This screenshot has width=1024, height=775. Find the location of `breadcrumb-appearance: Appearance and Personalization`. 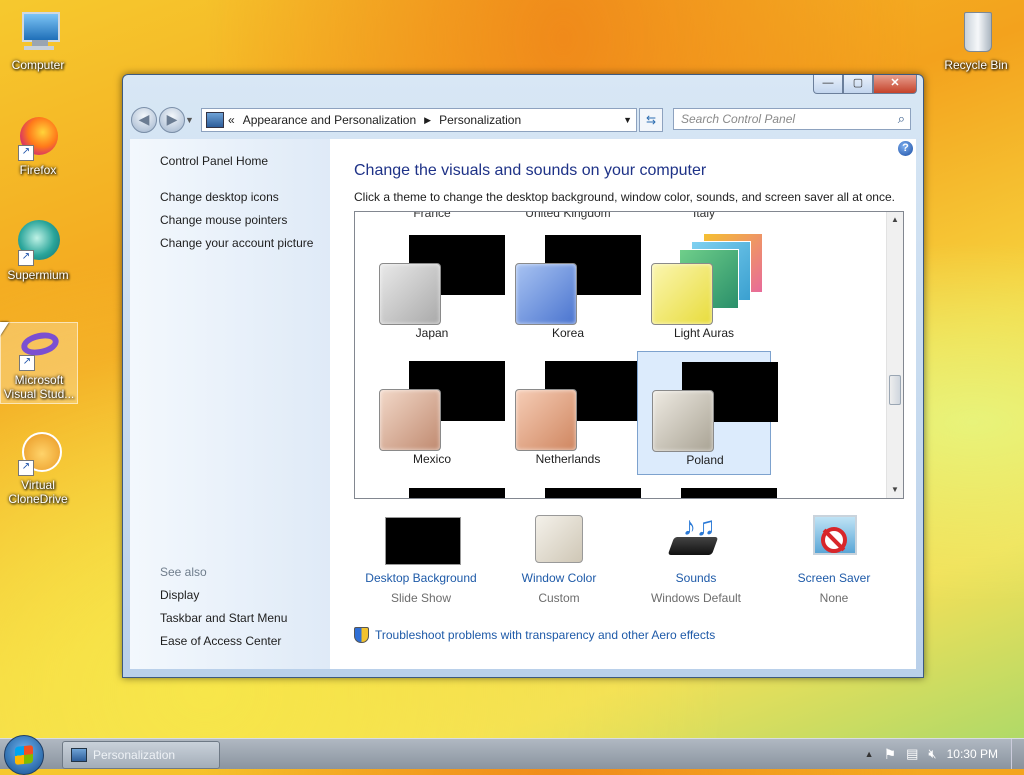

breadcrumb-appearance: Appearance and Personalization is located at coordinates (329, 120).